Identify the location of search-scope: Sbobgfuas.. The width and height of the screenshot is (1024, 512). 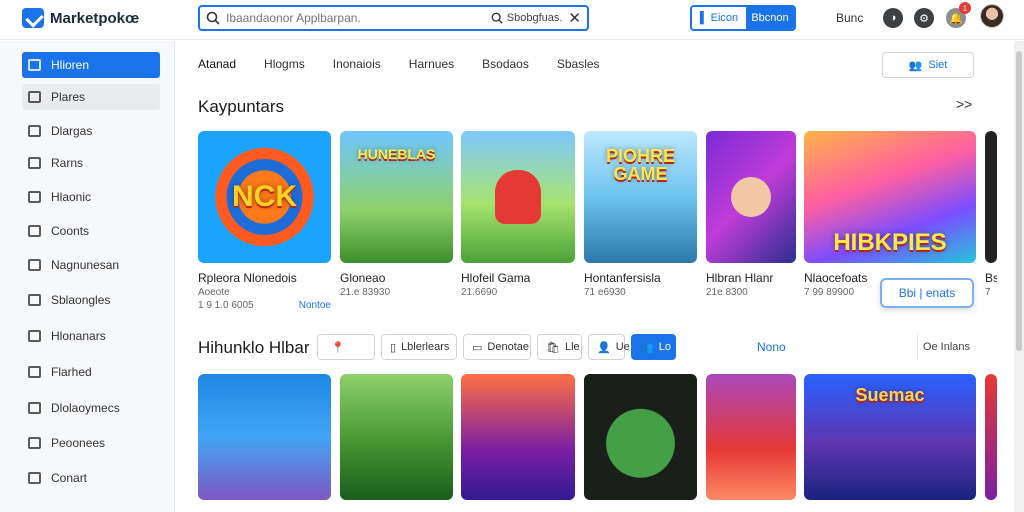
(527, 18).